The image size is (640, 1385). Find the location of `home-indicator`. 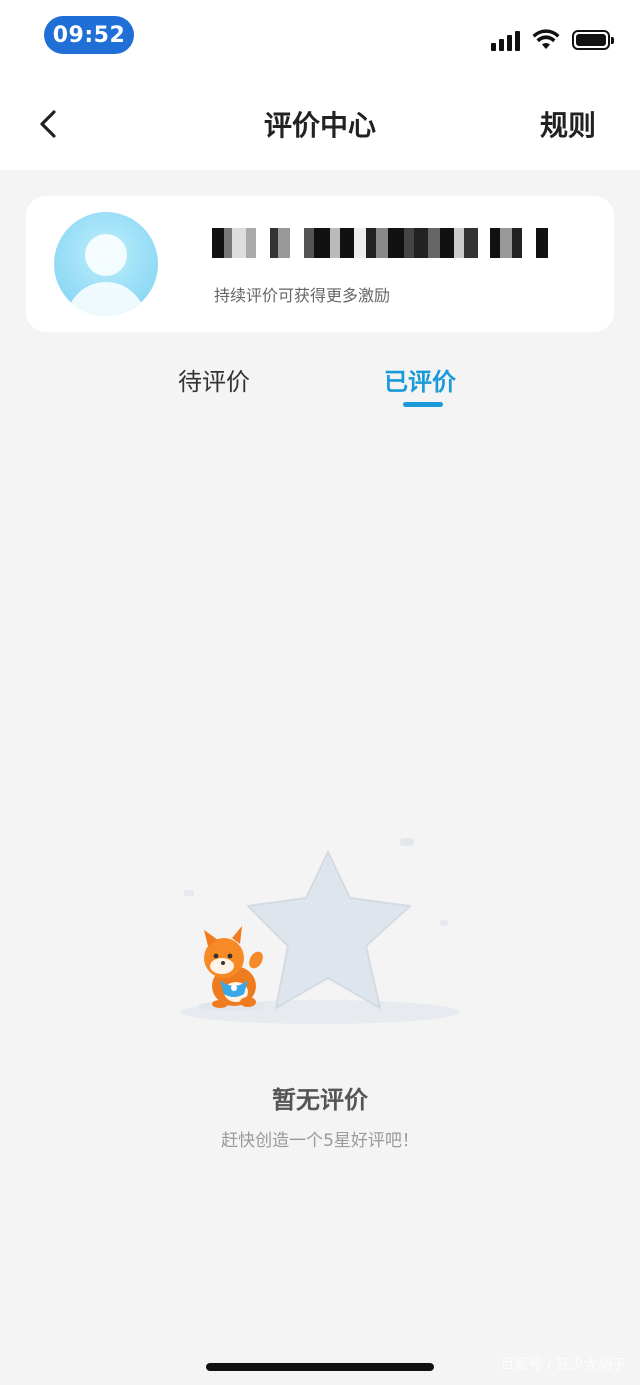

home-indicator is located at coordinates (320, 1367).